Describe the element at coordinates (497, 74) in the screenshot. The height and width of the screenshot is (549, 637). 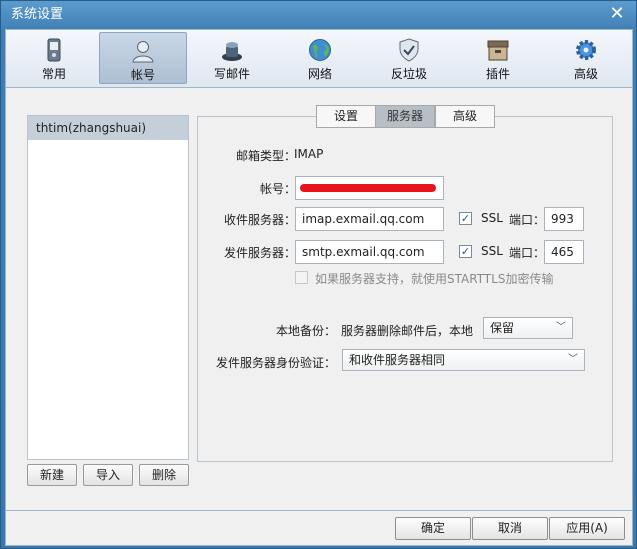
I see `toolbar-label: 插件` at that location.